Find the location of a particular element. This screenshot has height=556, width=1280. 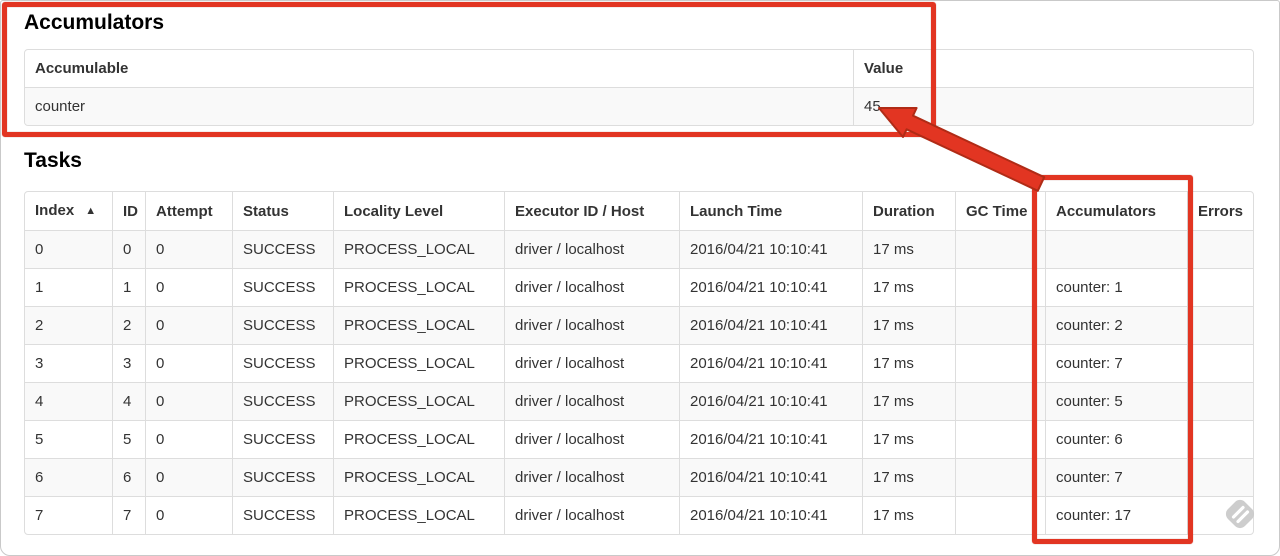

cell-id: 5 is located at coordinates (128, 439).